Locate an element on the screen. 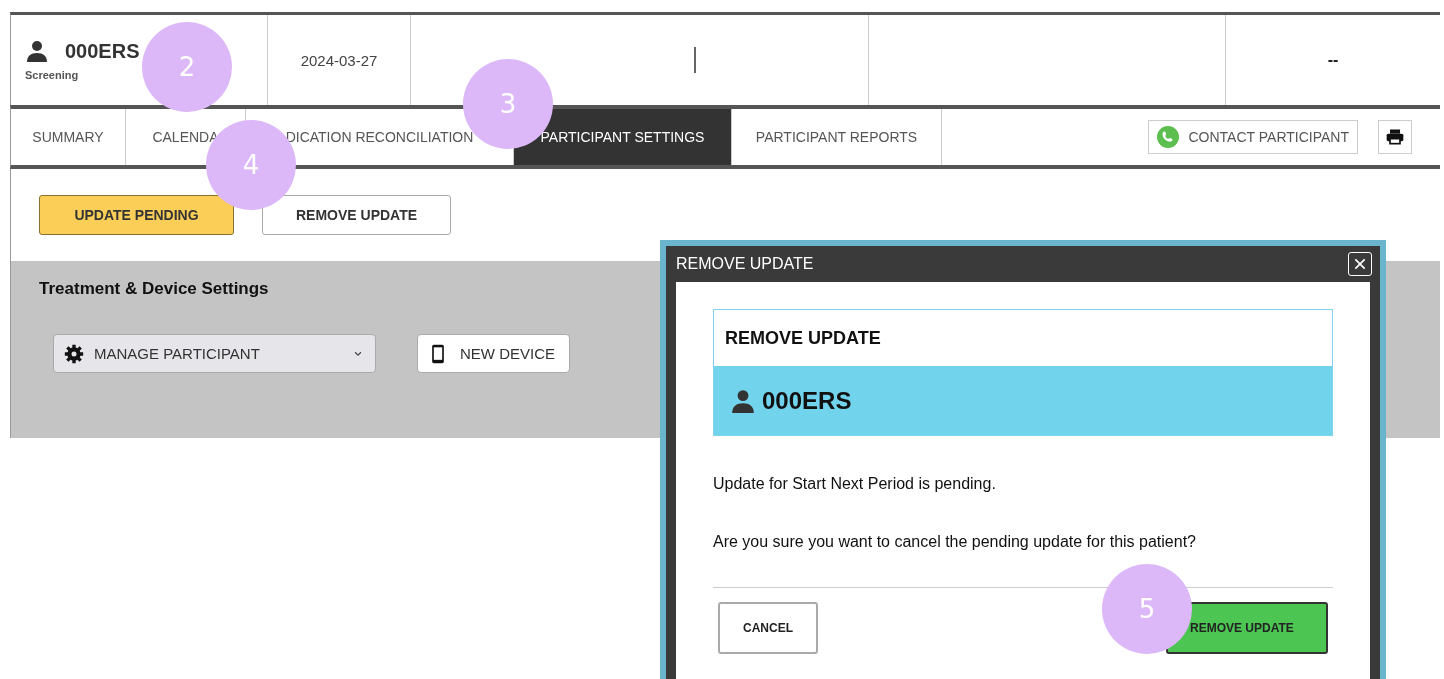 This screenshot has height=679, width=1444. printer-icon is located at coordinates (1395, 137).